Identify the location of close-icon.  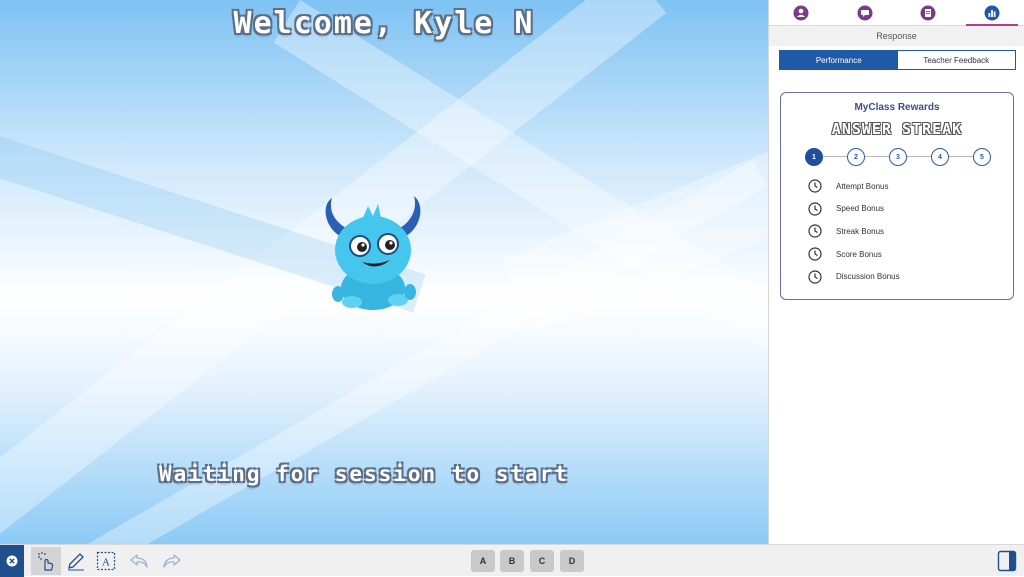
(12, 561).